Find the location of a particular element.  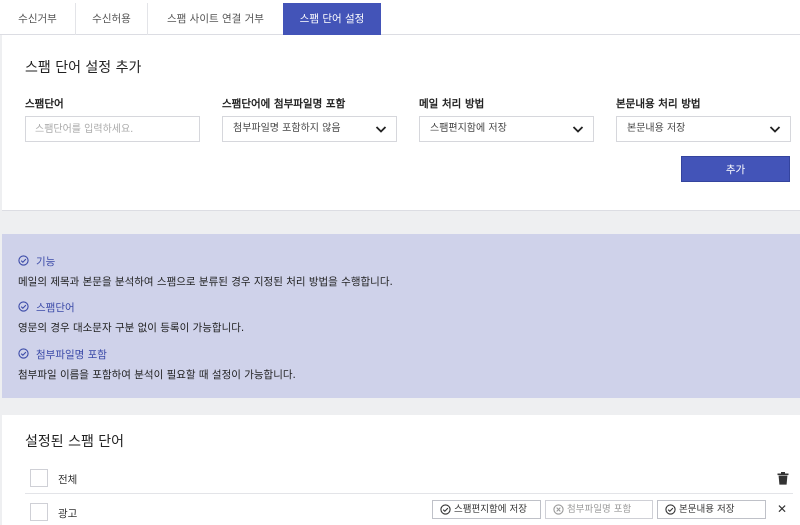

body-action-label: 본문내용 처리 방법 is located at coordinates (658, 104).